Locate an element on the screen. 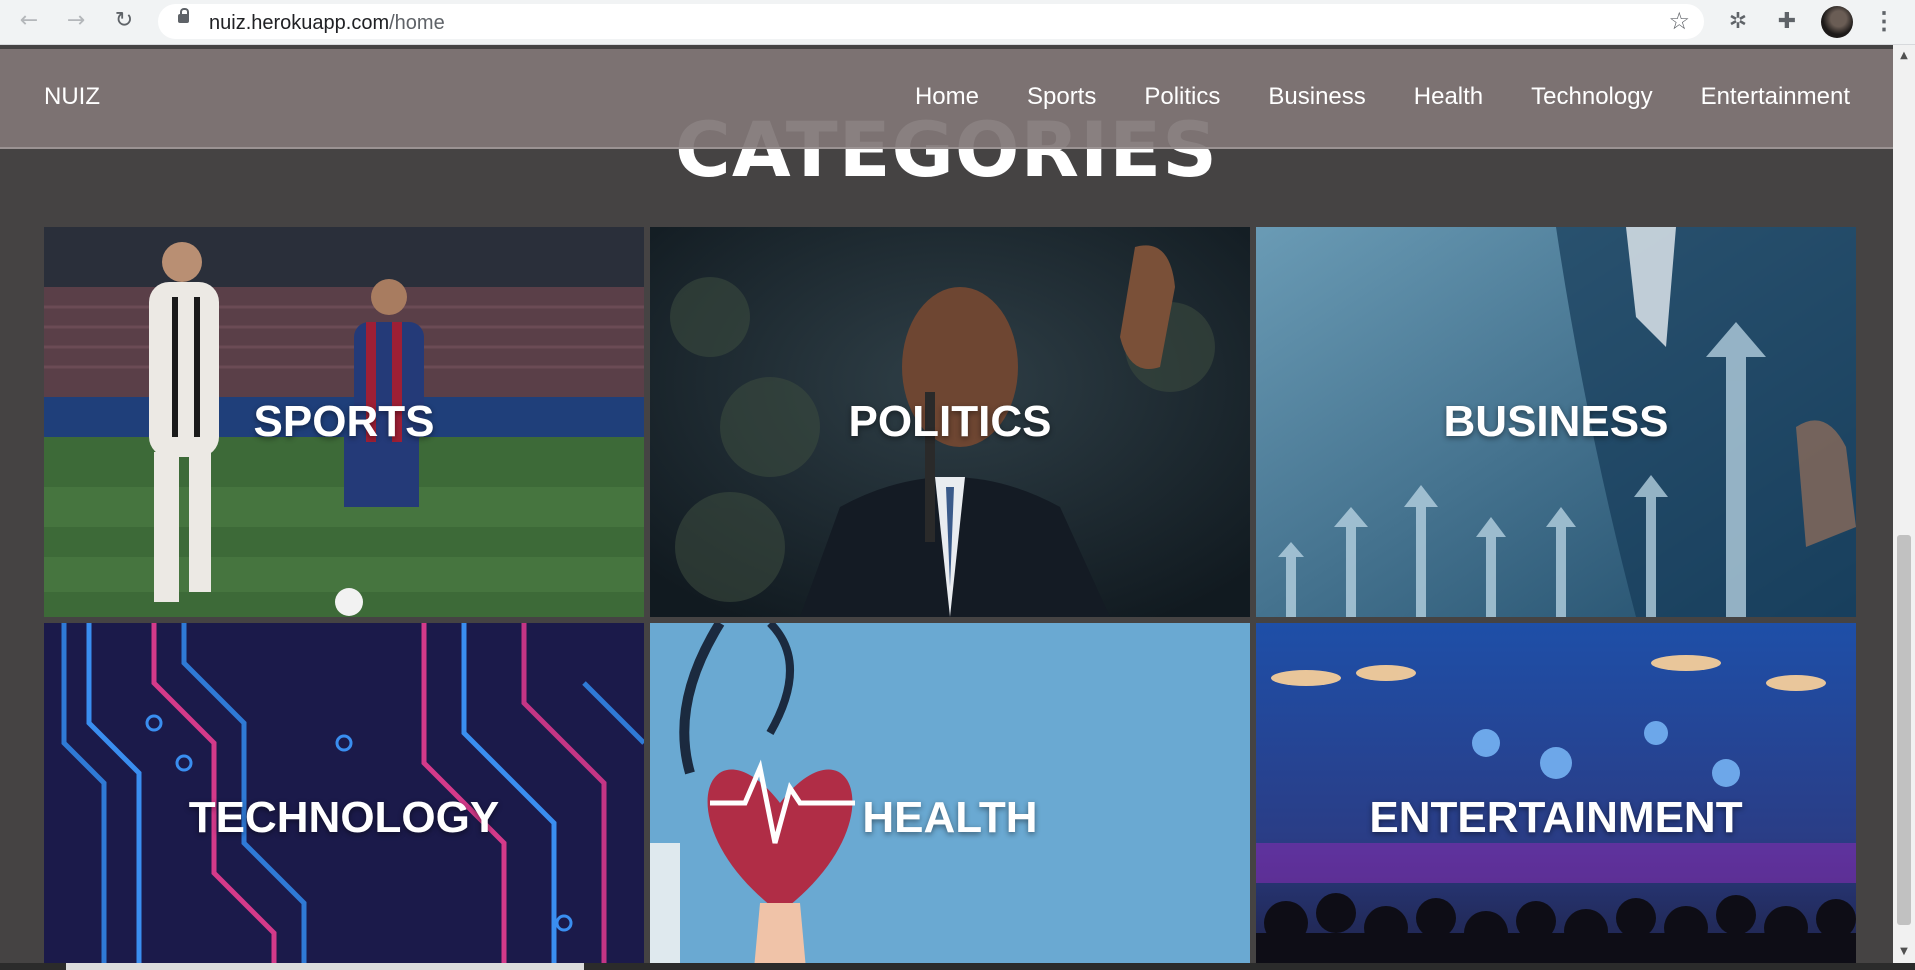 The width and height of the screenshot is (1915, 970). lock-icon is located at coordinates (183, 15).